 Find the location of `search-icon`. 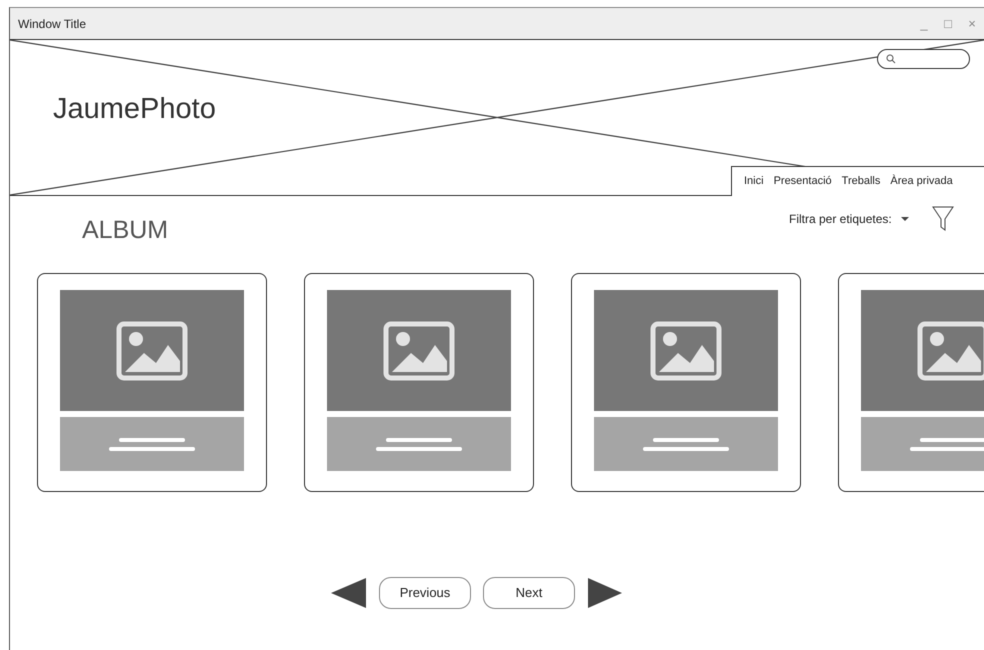

search-icon is located at coordinates (891, 59).